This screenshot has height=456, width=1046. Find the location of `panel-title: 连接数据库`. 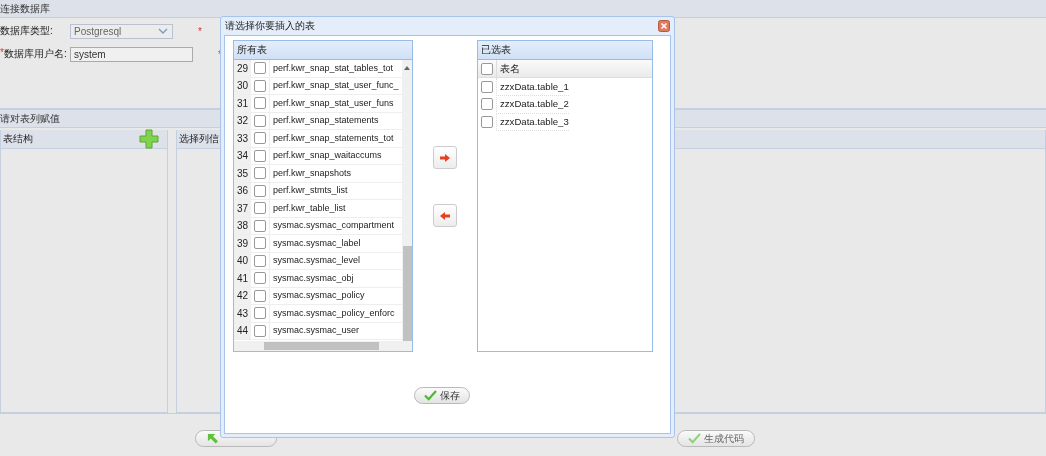

panel-title: 连接数据库 is located at coordinates (25, 8).